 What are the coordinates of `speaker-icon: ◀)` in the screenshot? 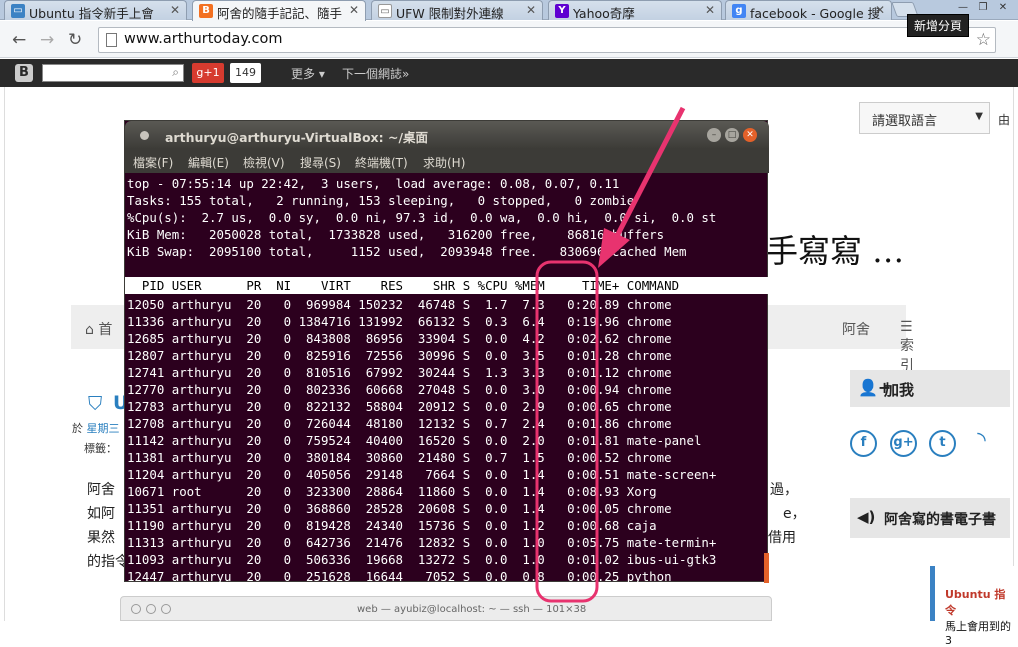 It's located at (866, 517).